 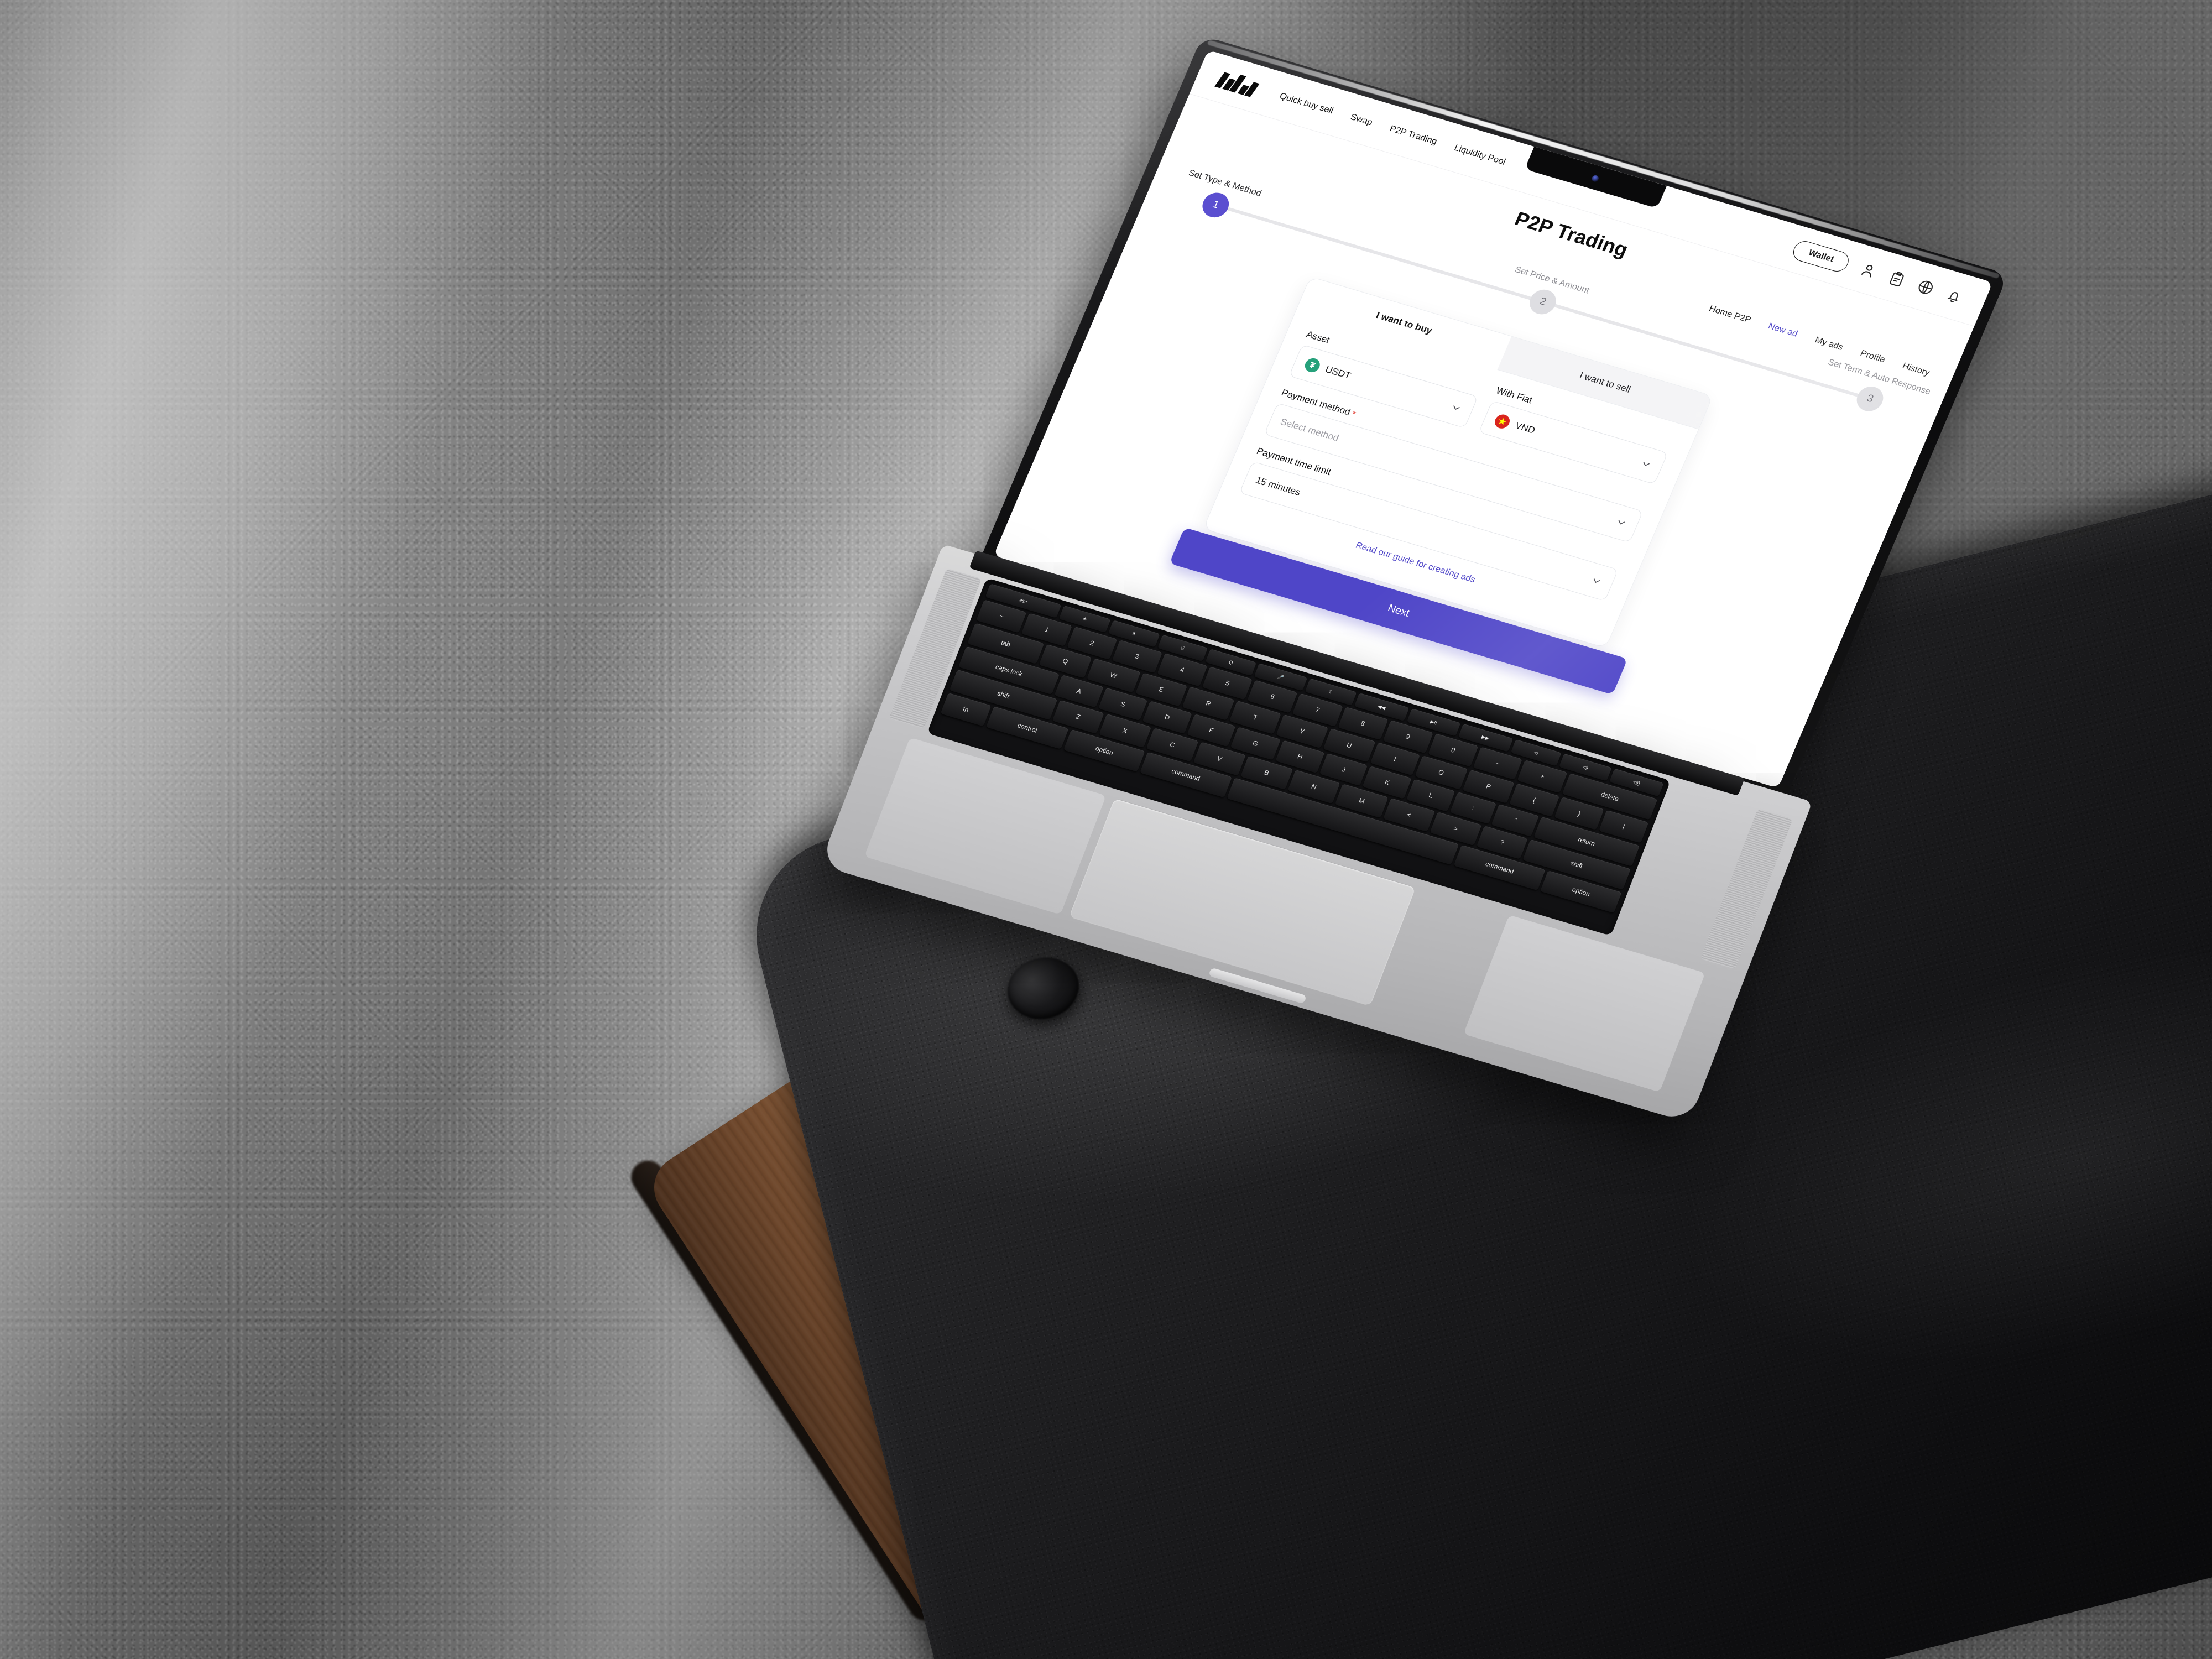 I want to click on payment-method-value: Select method, so click(x=1310, y=430).